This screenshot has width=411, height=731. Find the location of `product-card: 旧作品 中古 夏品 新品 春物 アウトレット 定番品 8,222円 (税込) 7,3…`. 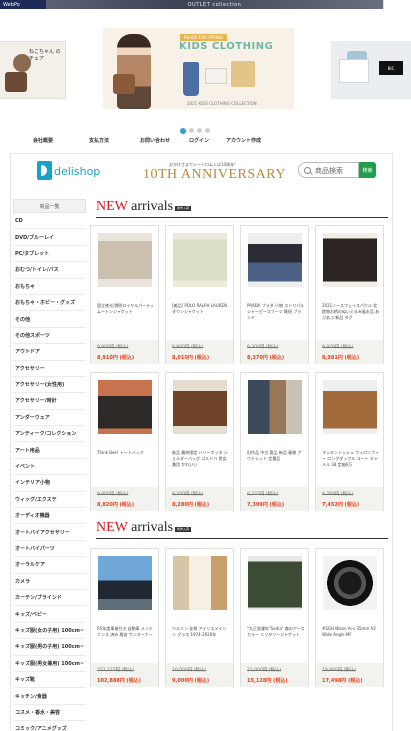

product-card: 旧作品 中古 夏品 新品 春物 アウトレット 定番品 8,222円 (税込) 7,3… is located at coordinates (274, 441).